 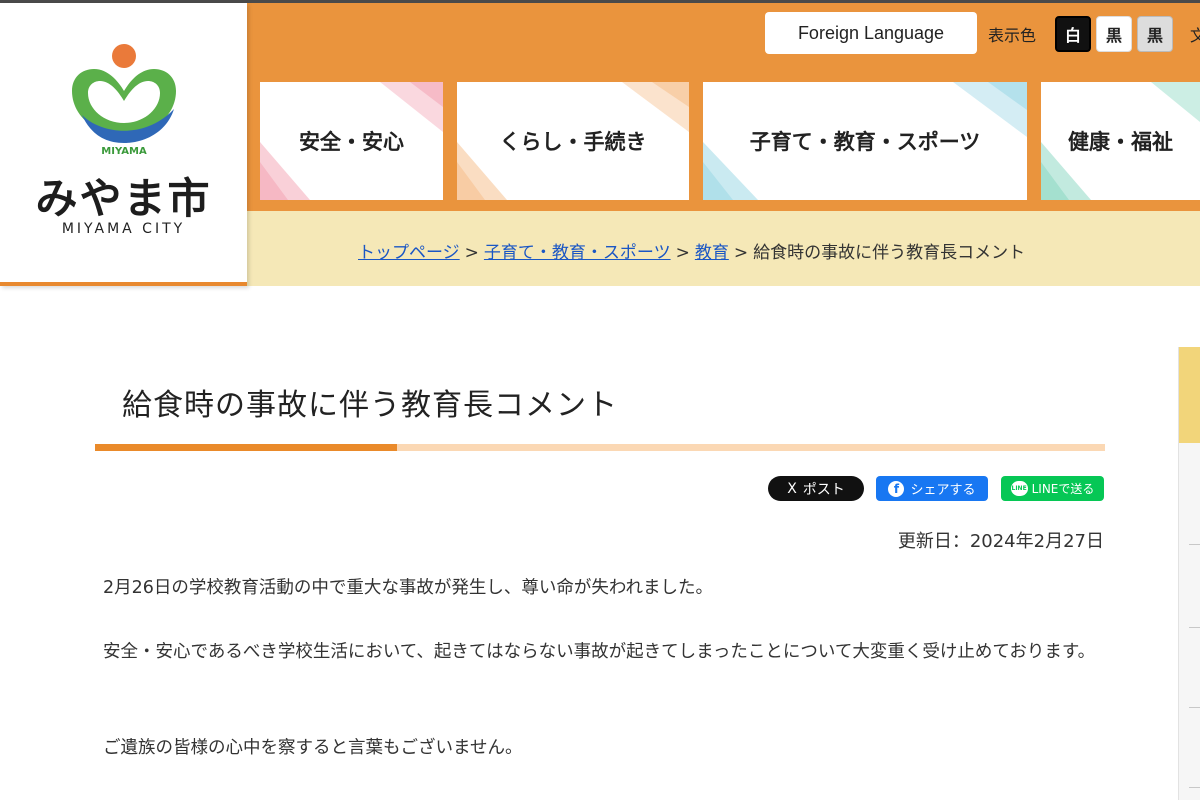 I want to click on nav-tile-health: 健康・福祉, so click(x=1120, y=141).